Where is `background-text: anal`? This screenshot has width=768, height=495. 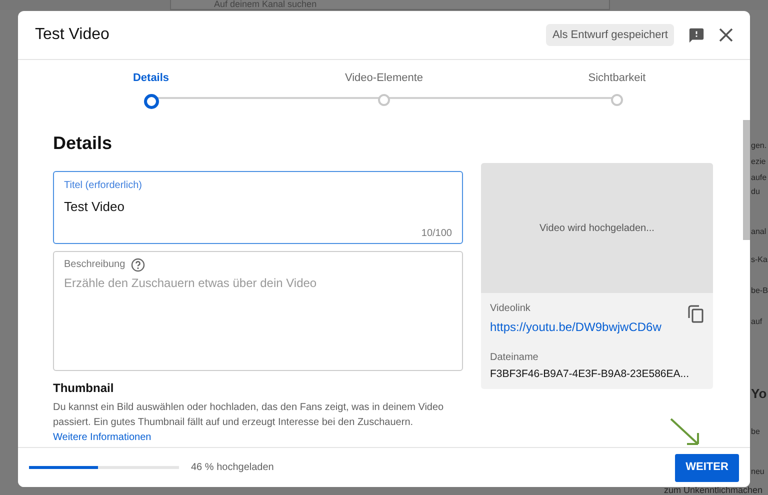 background-text: anal is located at coordinates (758, 232).